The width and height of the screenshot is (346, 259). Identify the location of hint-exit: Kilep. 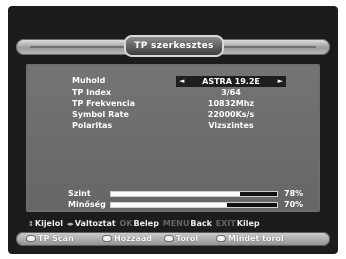
(248, 223).